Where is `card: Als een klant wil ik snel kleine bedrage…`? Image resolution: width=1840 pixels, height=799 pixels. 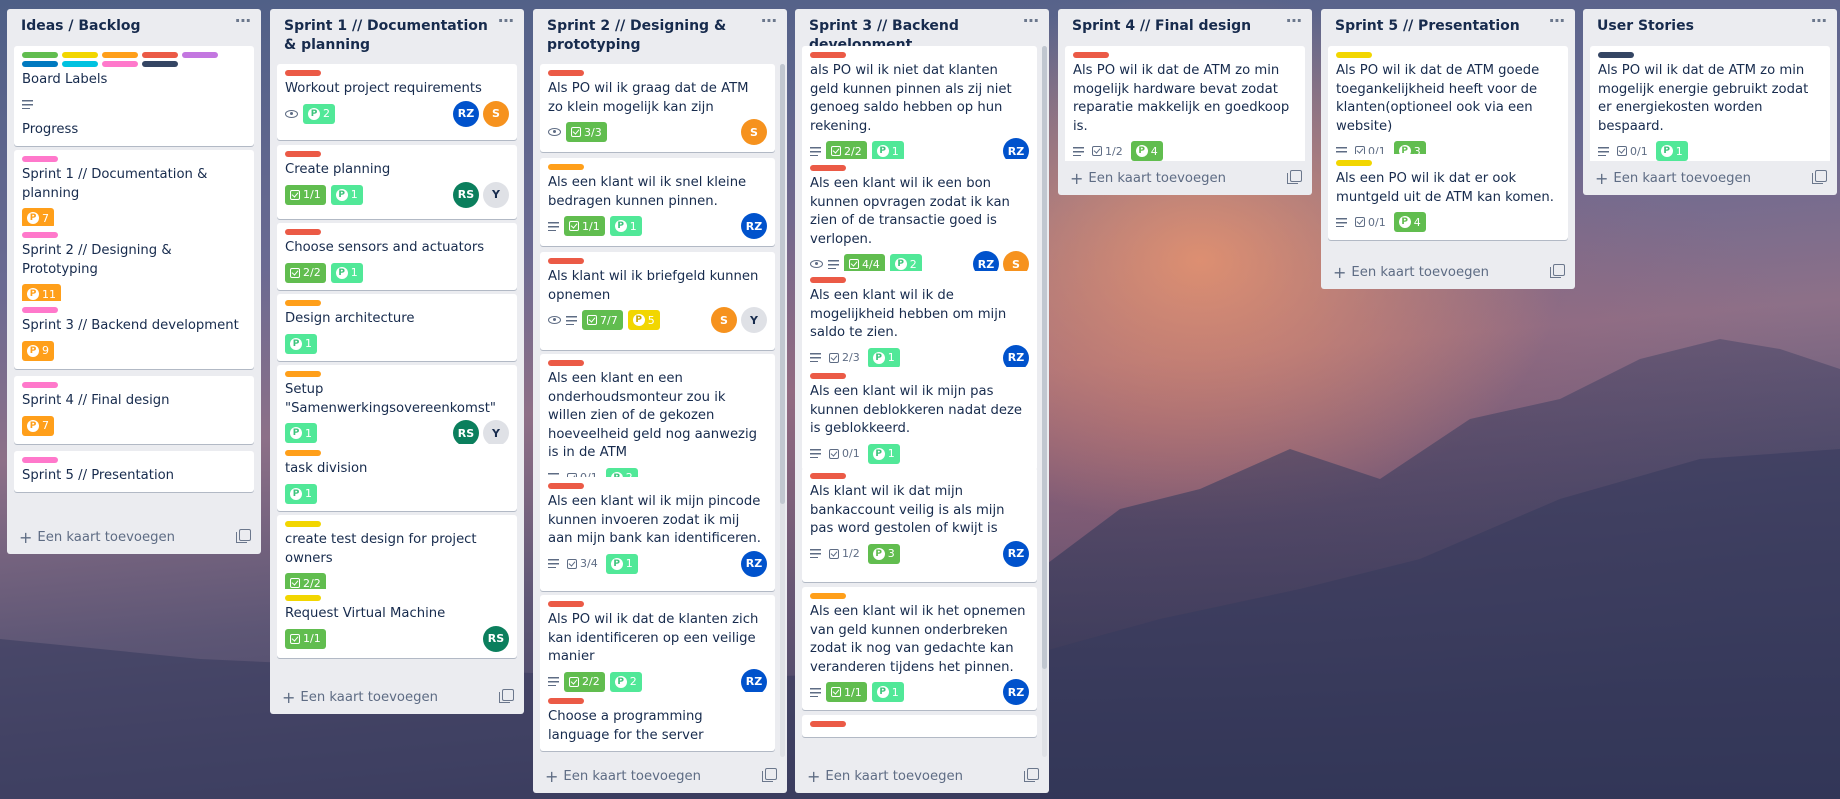 card: Als een klant wil ik snel kleine bedrage… is located at coordinates (657, 202).